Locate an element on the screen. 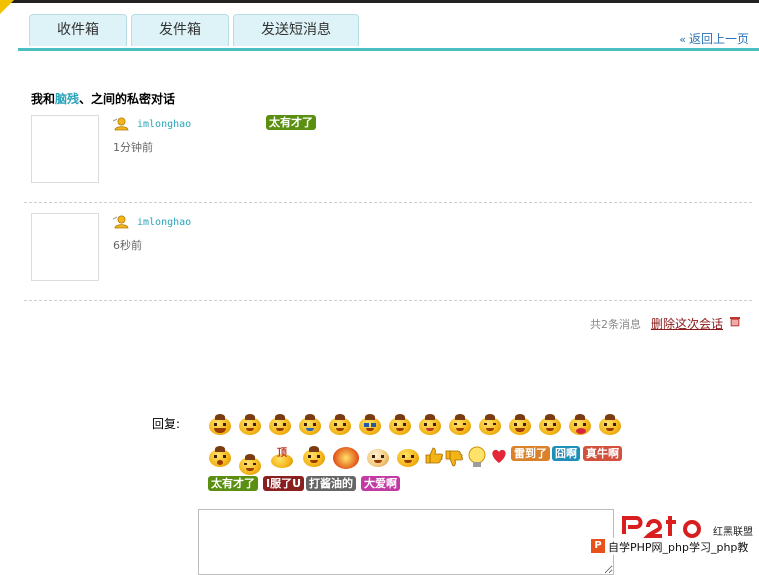 The image size is (759, 575). tab-outbox: 发件箱 is located at coordinates (180, 30).